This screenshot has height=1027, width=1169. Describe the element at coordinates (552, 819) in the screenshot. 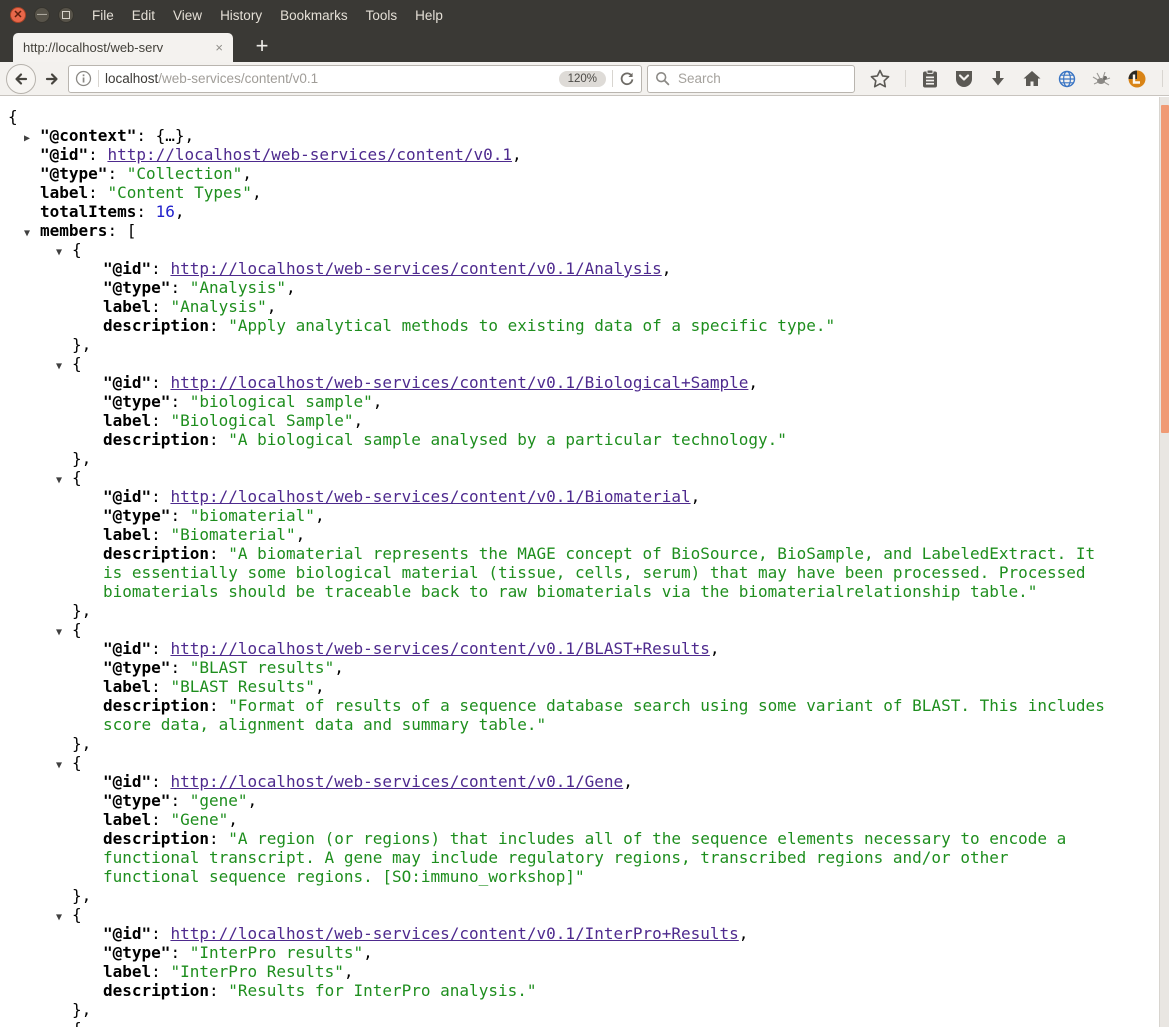

I see `member-label-row: label: "Gene",` at that location.